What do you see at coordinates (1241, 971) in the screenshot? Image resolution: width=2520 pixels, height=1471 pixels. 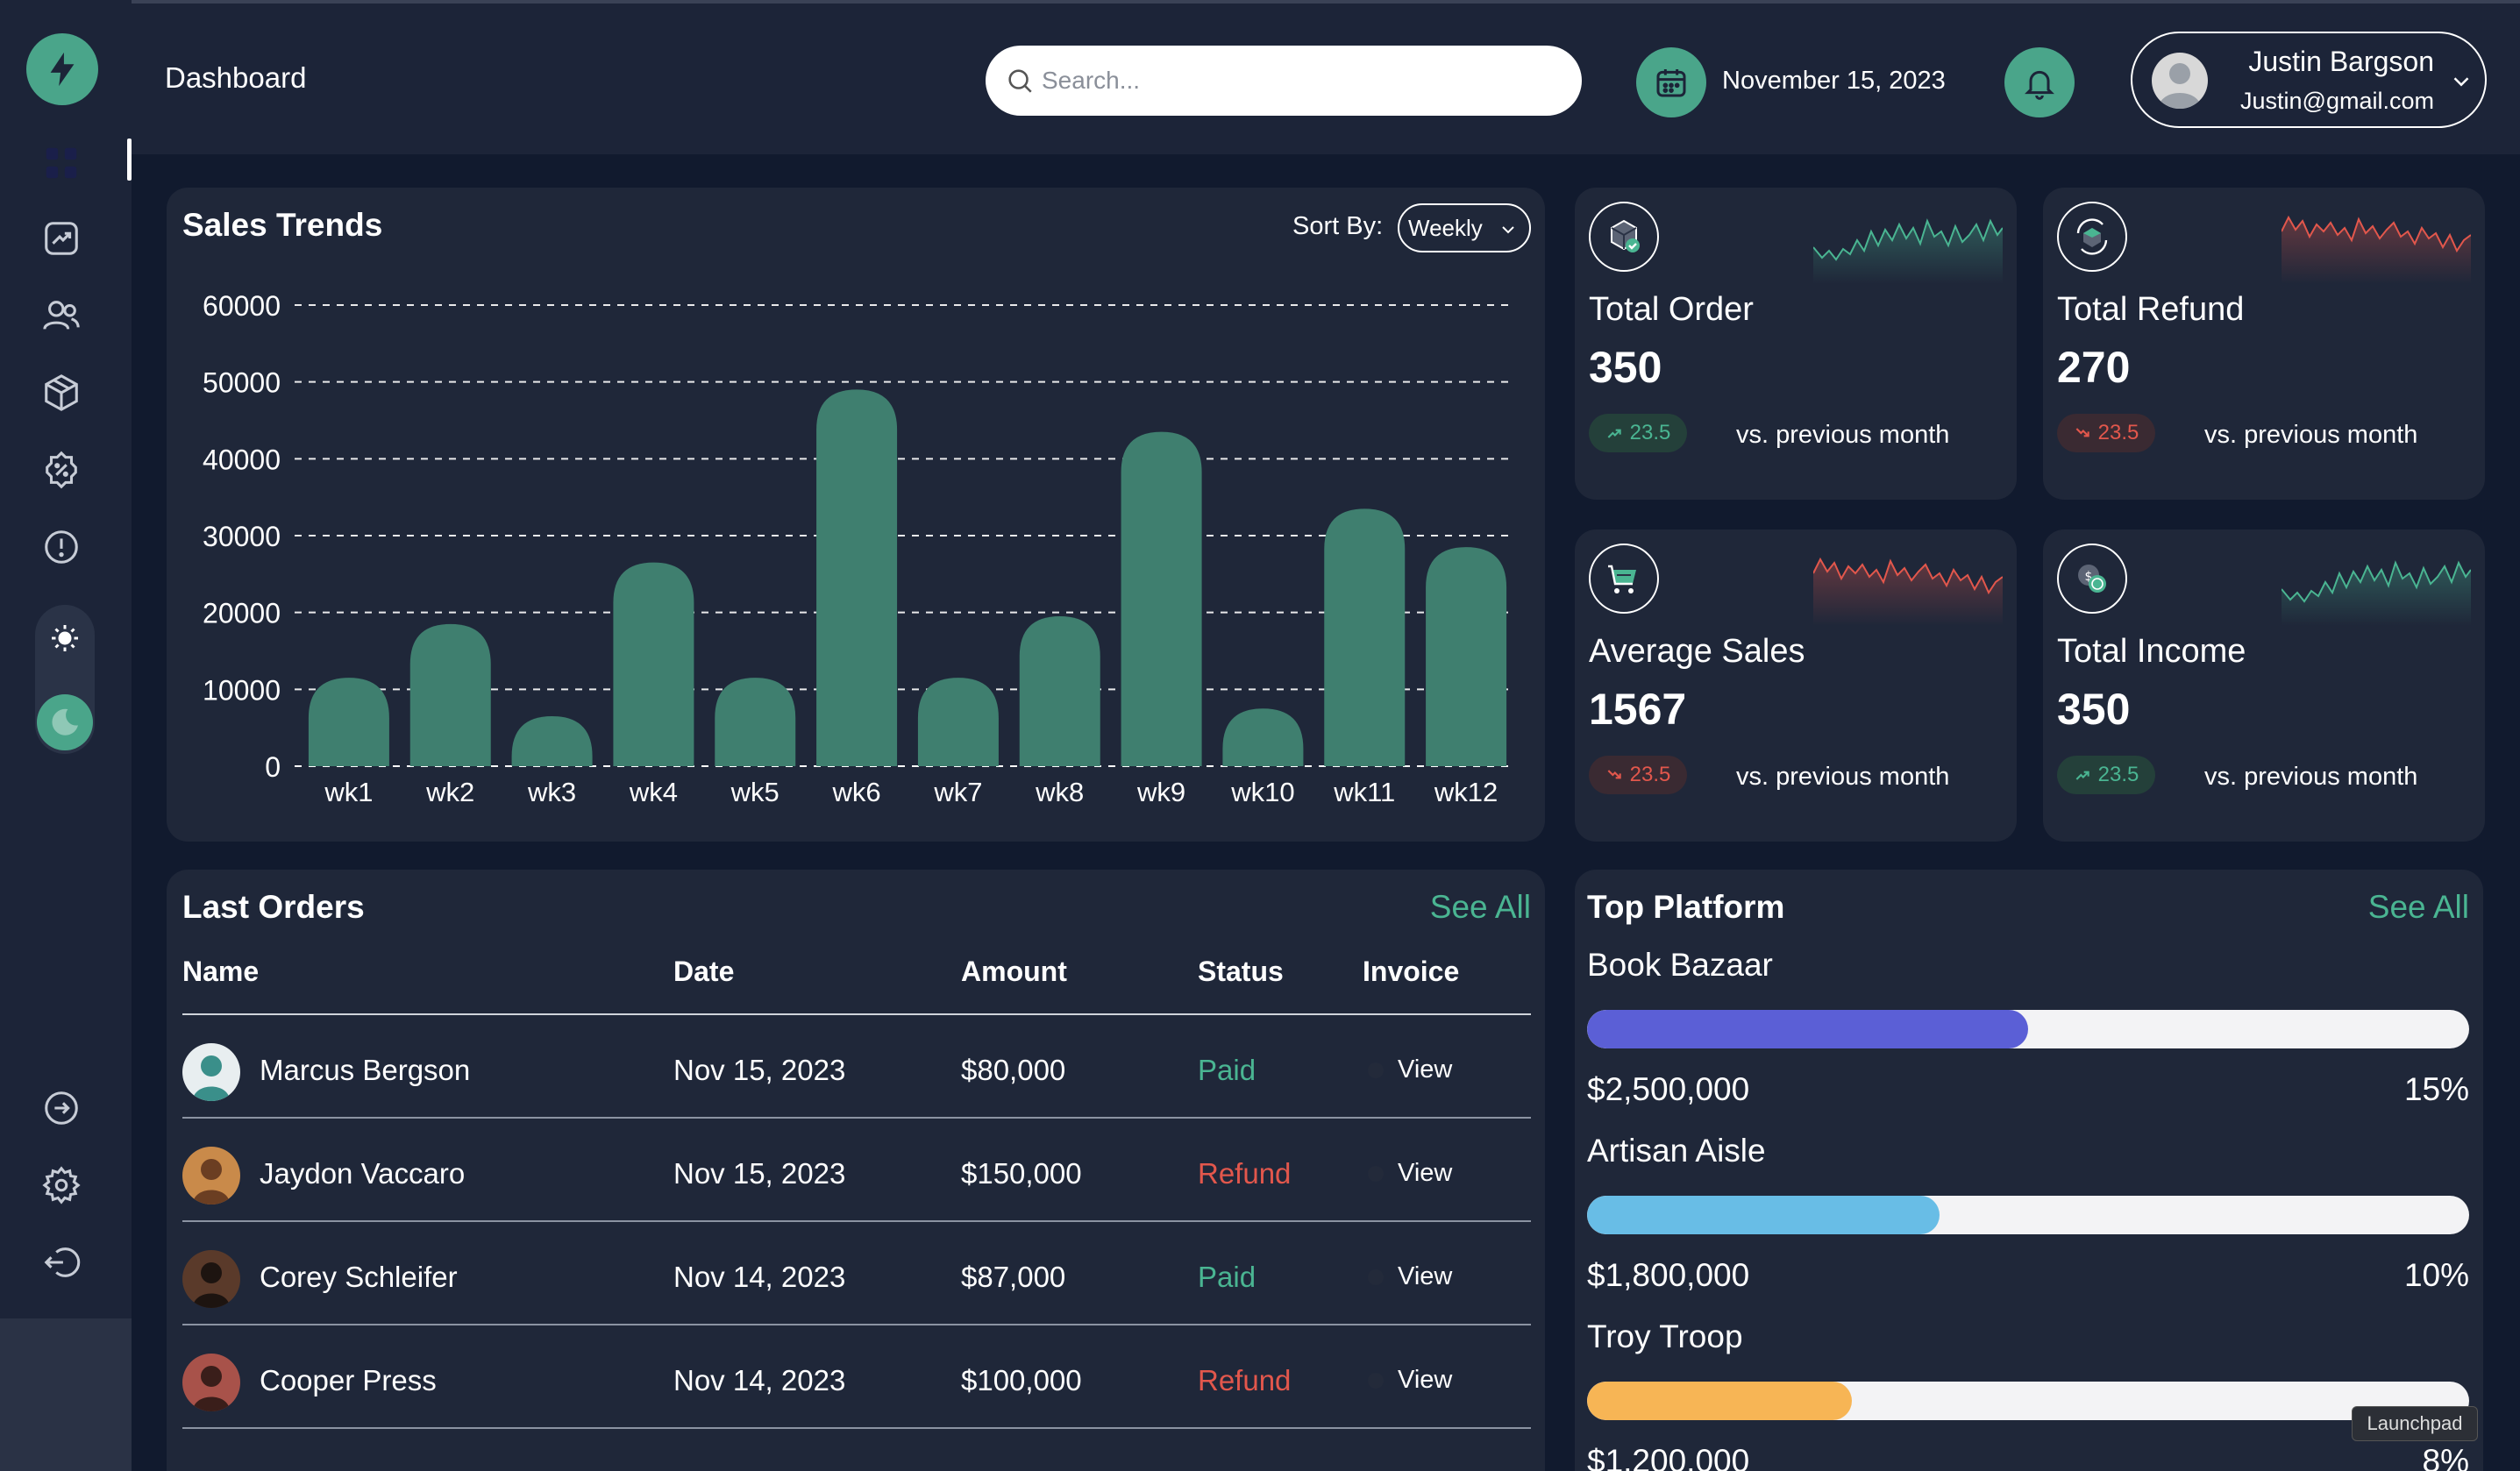 I see `column-header-status: Status` at bounding box center [1241, 971].